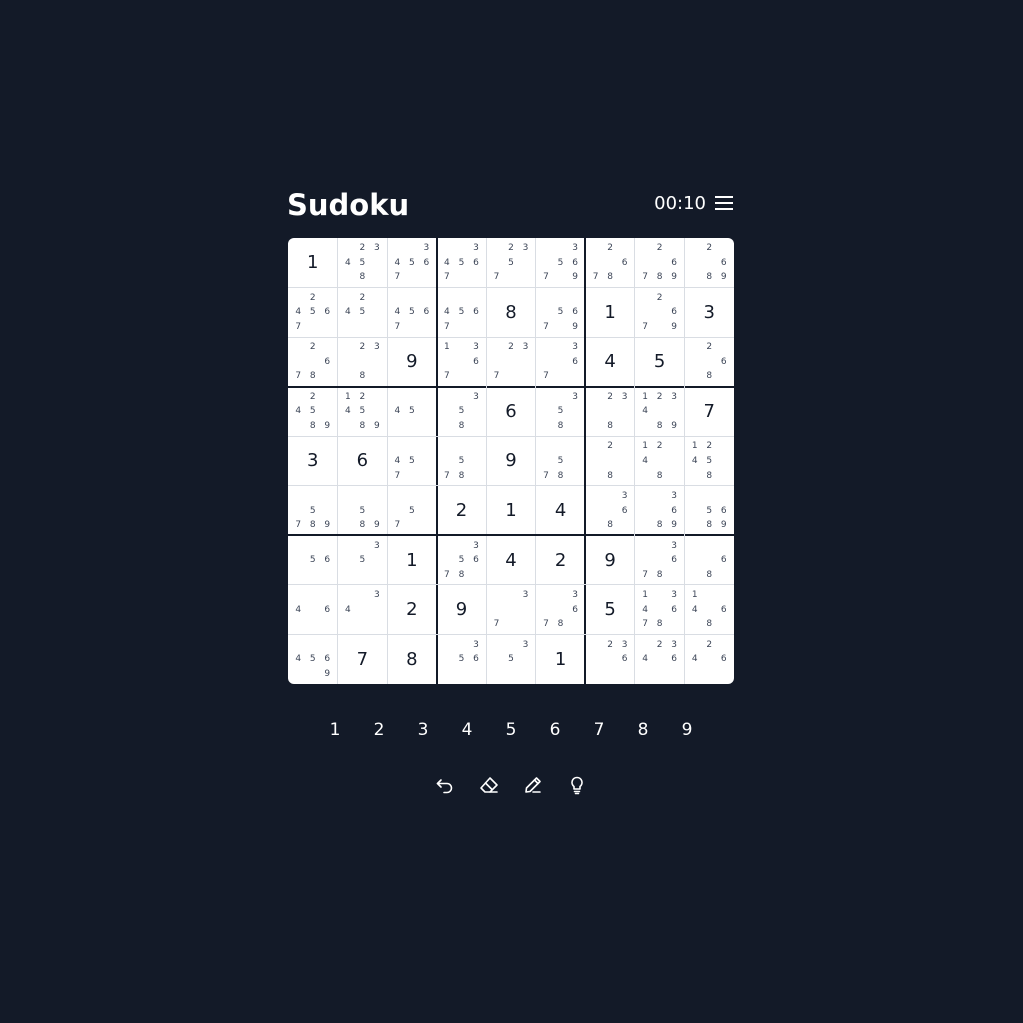  I want to click on cell-r2c9: 3, so click(709, 313).